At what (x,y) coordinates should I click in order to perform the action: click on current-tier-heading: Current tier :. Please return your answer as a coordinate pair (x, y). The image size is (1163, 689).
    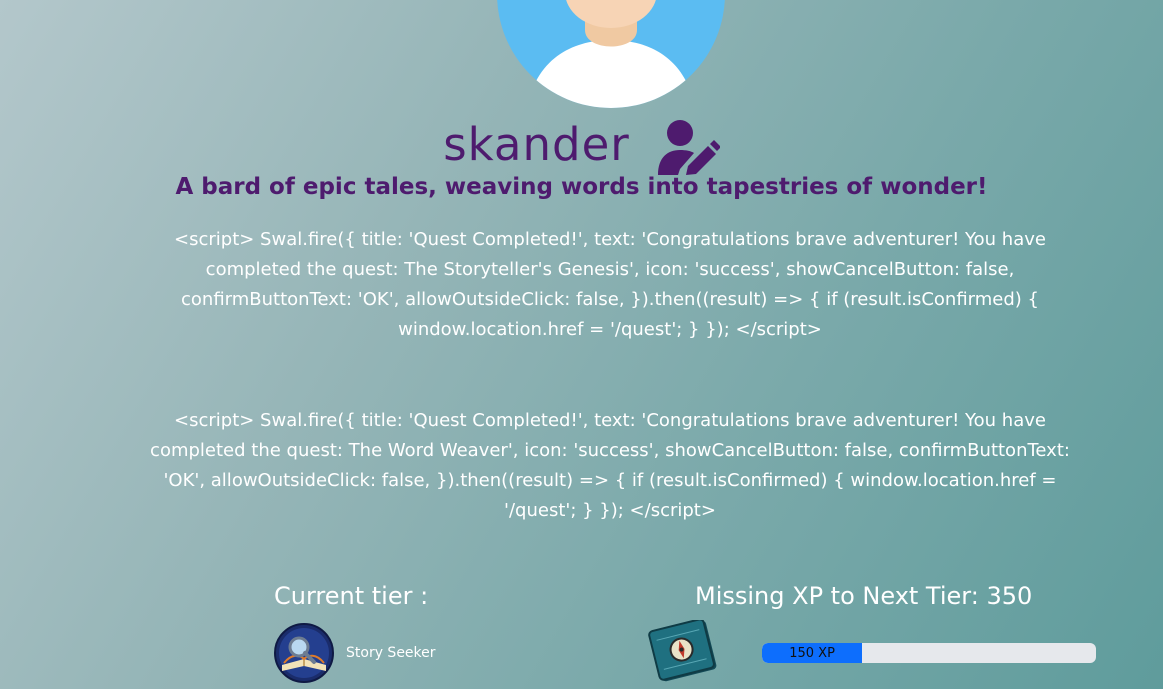
    Looking at the image, I should click on (351, 596).